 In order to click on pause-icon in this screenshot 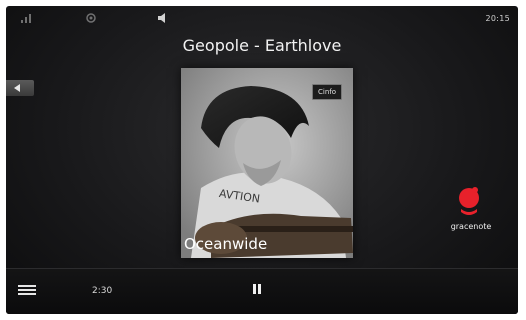, I will do `click(254, 289)`.